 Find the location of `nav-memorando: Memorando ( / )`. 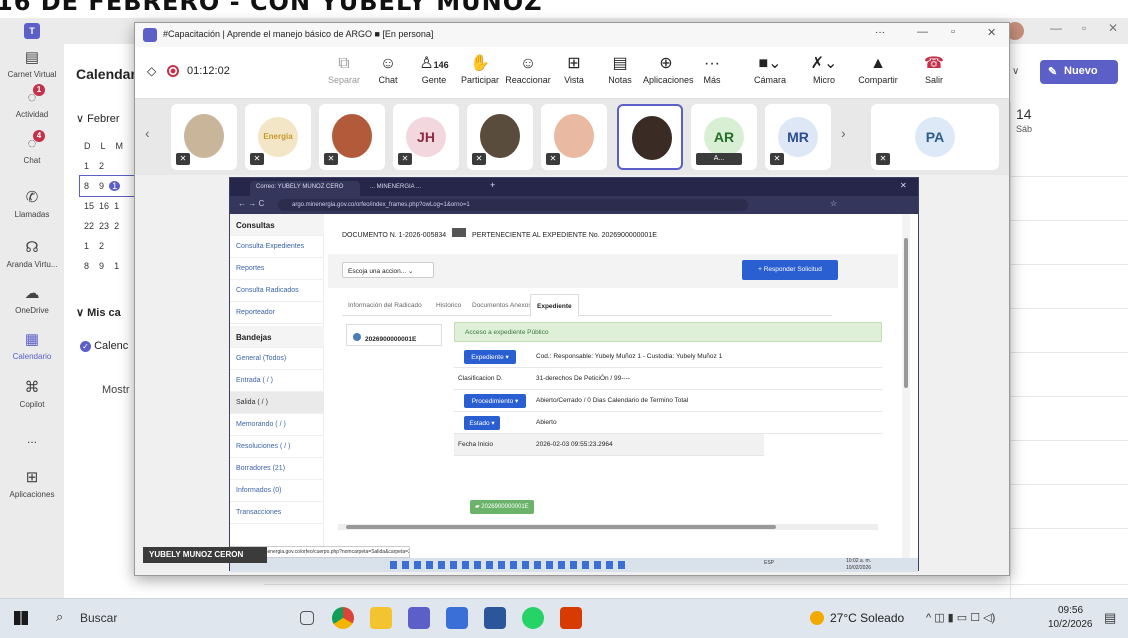

nav-memorando: Memorando ( / ) is located at coordinates (277, 425).